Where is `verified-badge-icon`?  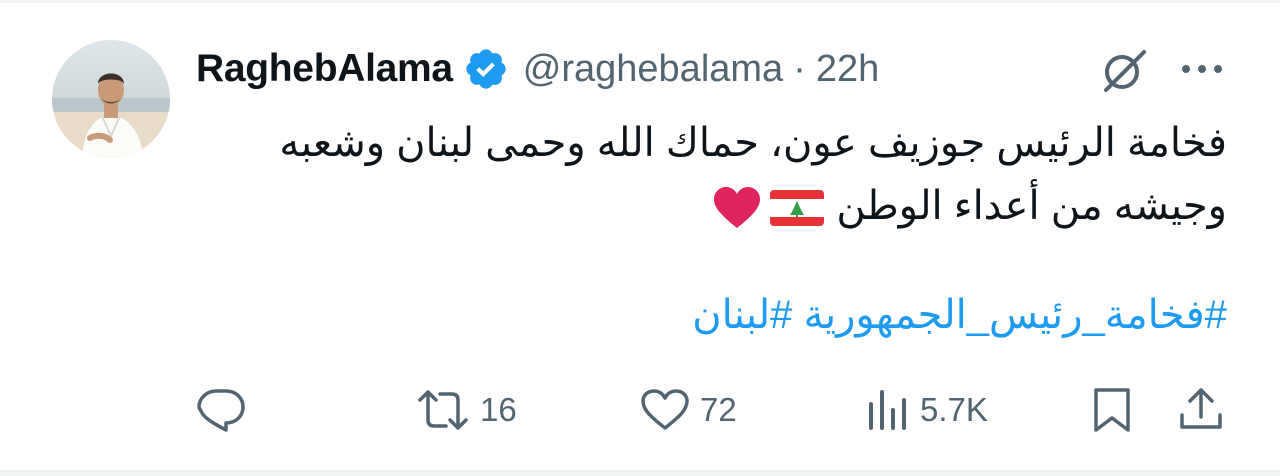 verified-badge-icon is located at coordinates (486, 69).